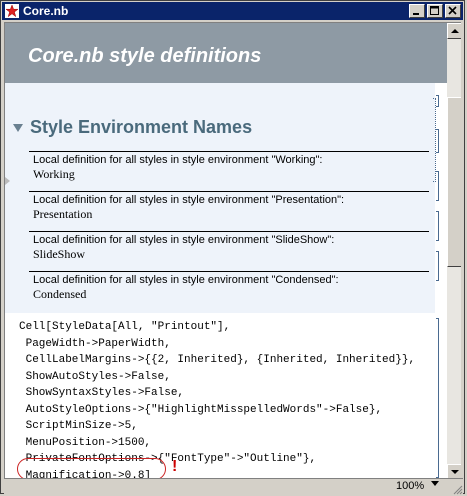 The image size is (467, 496). Describe the element at coordinates (125, 327) in the screenshot. I see `code-line: Cell[StyleData[All, "Printout"],` at that location.